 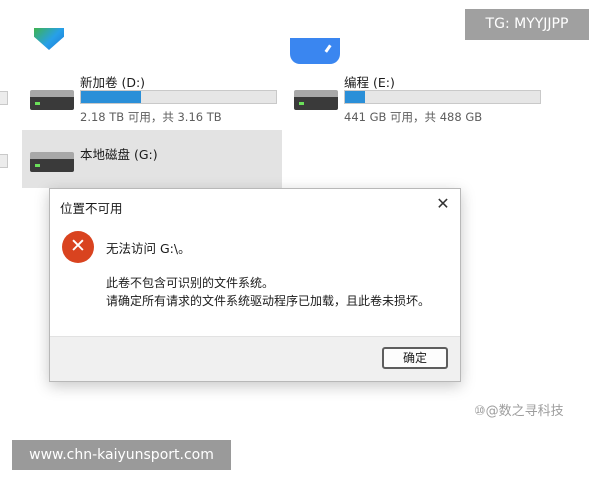 What do you see at coordinates (268, 301) in the screenshot?
I see `error-detail: 请确定所有请求的文件系统驱动程序已加载，且此卷未损坏。` at bounding box center [268, 301].